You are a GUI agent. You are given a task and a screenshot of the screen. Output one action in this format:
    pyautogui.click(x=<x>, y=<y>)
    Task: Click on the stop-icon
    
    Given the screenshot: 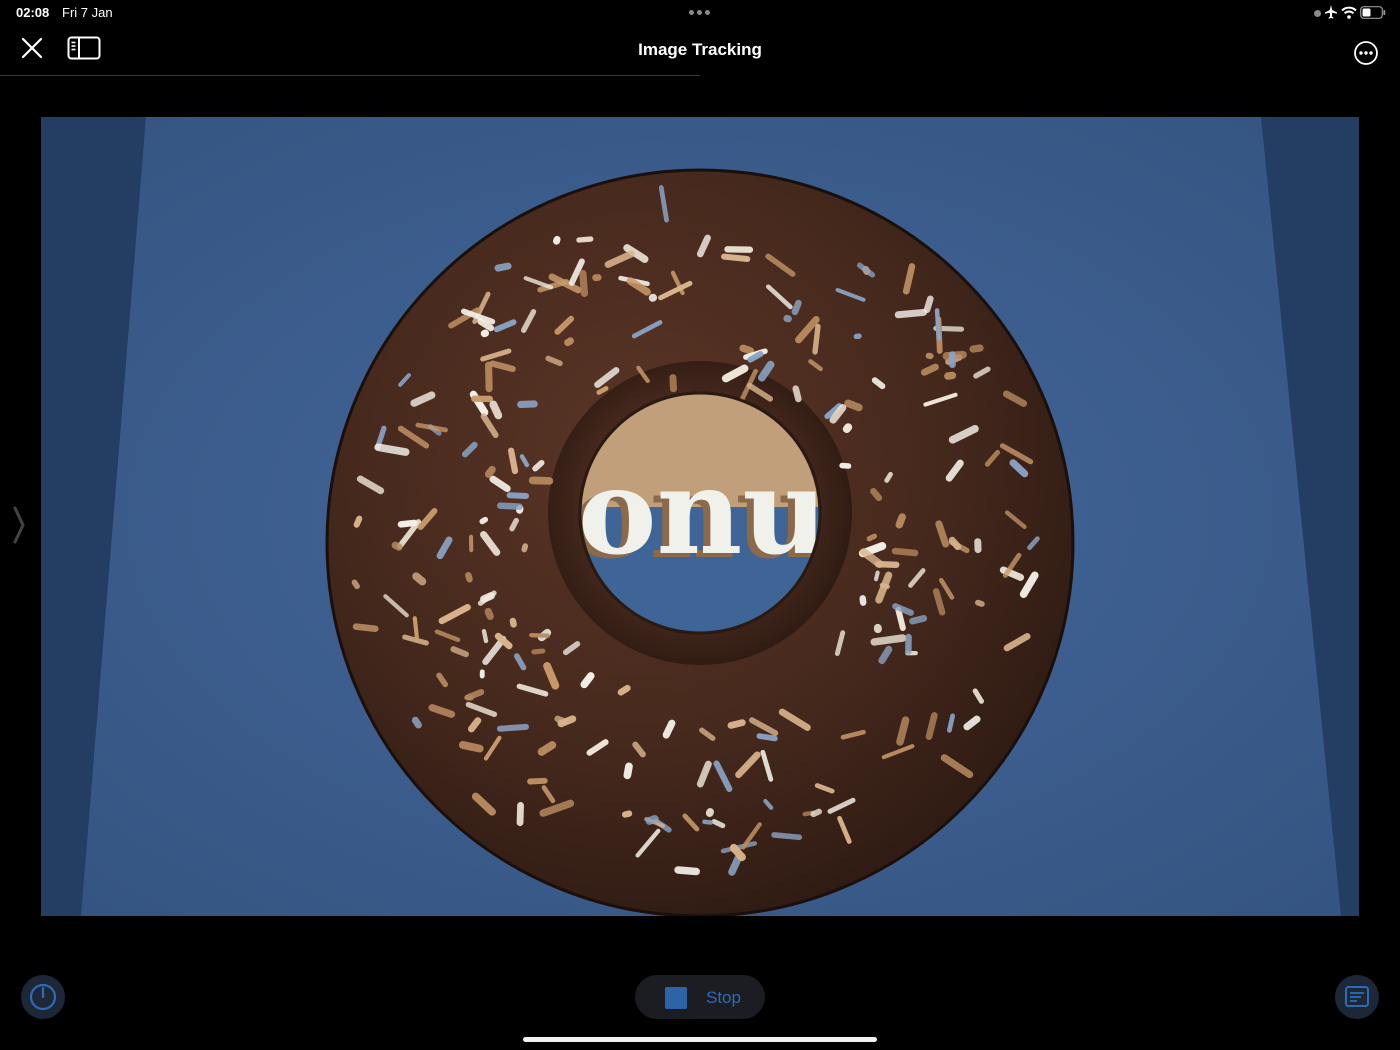 What is the action you would take?
    pyautogui.click(x=676, y=998)
    